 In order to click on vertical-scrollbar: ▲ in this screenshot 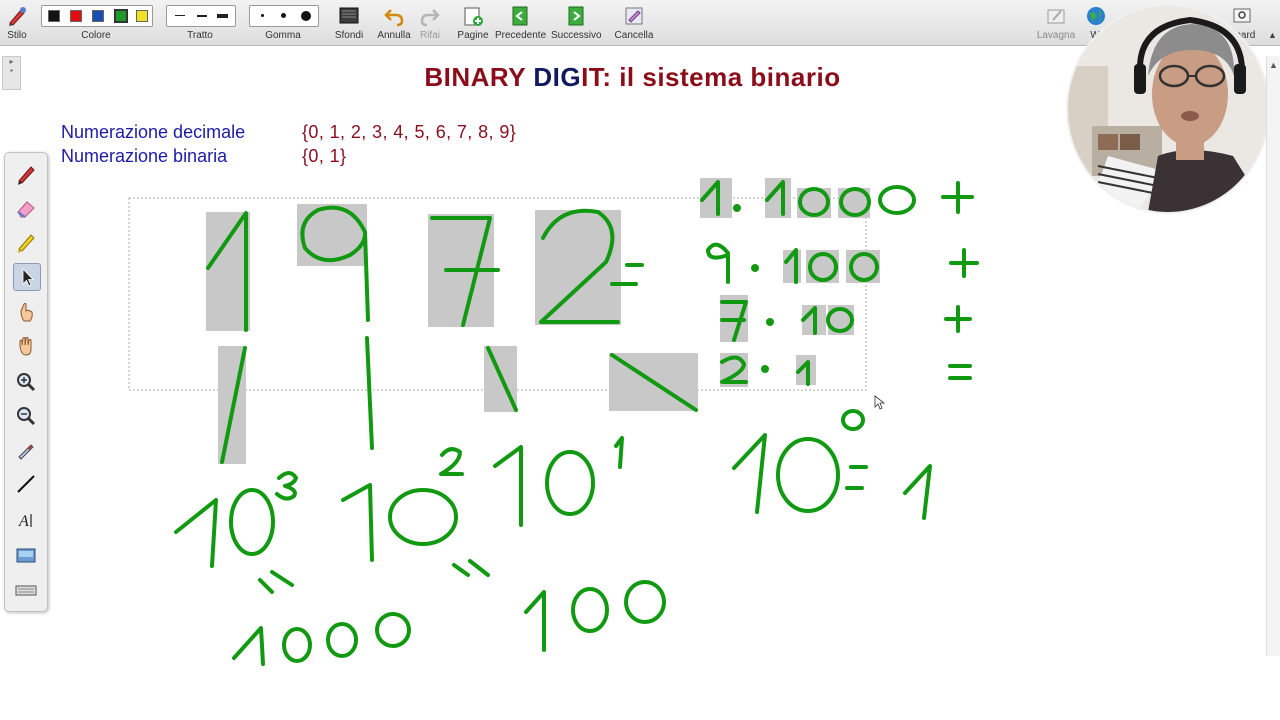, I will do `click(1273, 356)`.